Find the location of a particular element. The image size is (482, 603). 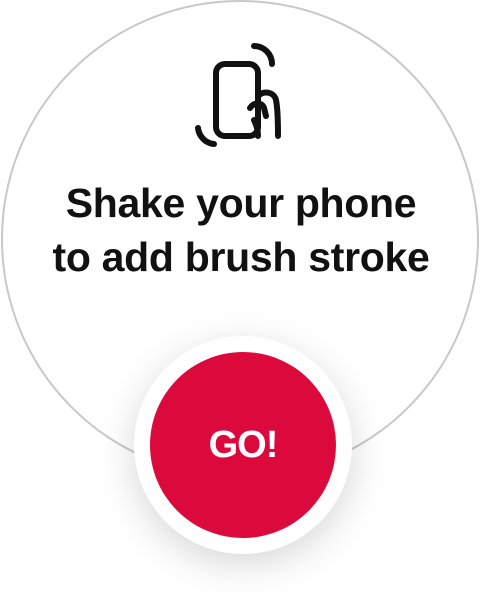

shake-phone-icon is located at coordinates (238, 95).